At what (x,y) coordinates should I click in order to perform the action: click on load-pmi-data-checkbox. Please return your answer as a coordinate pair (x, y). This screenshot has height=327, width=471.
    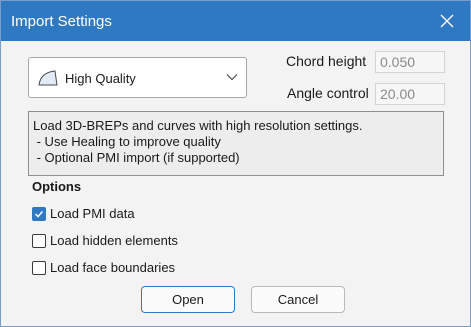
    Looking at the image, I should click on (39, 213).